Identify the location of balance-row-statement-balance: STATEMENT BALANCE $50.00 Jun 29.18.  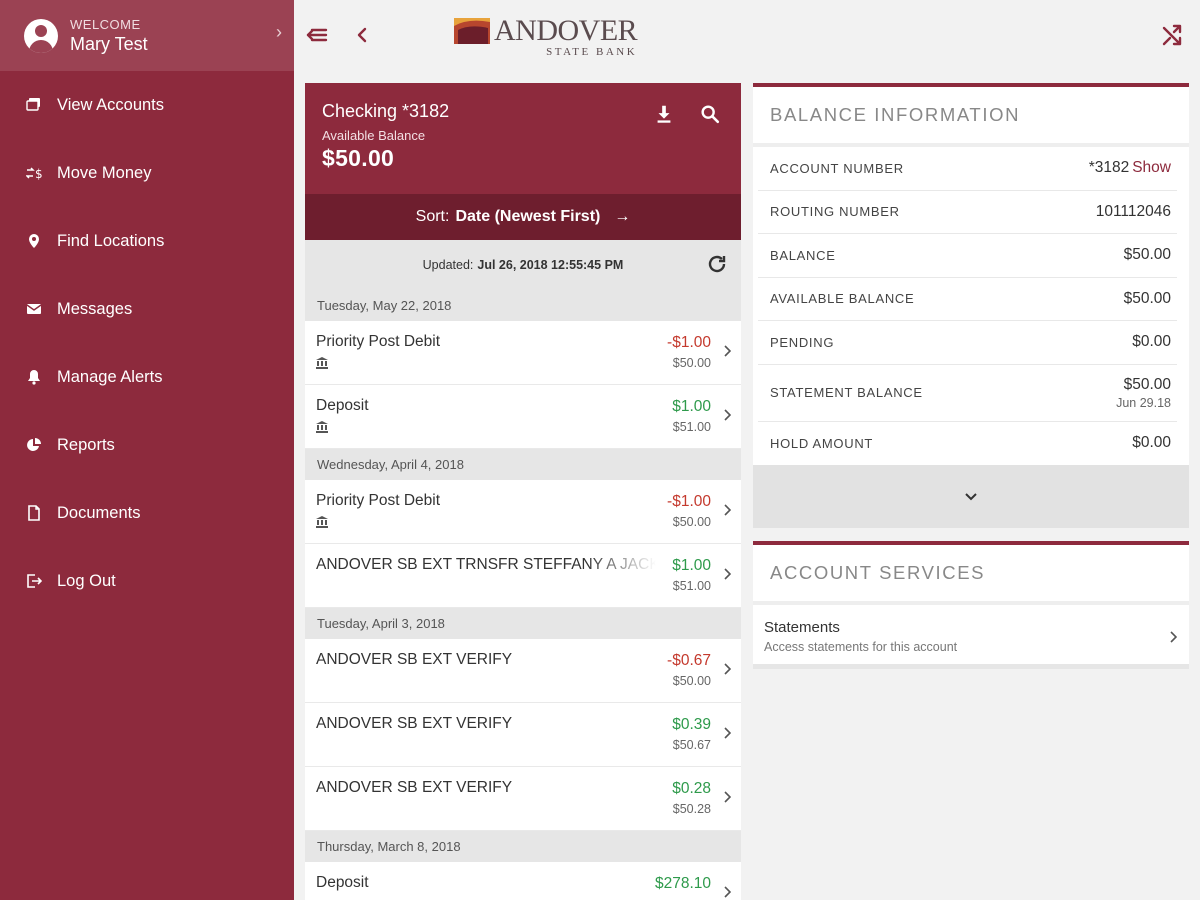
(967, 393).